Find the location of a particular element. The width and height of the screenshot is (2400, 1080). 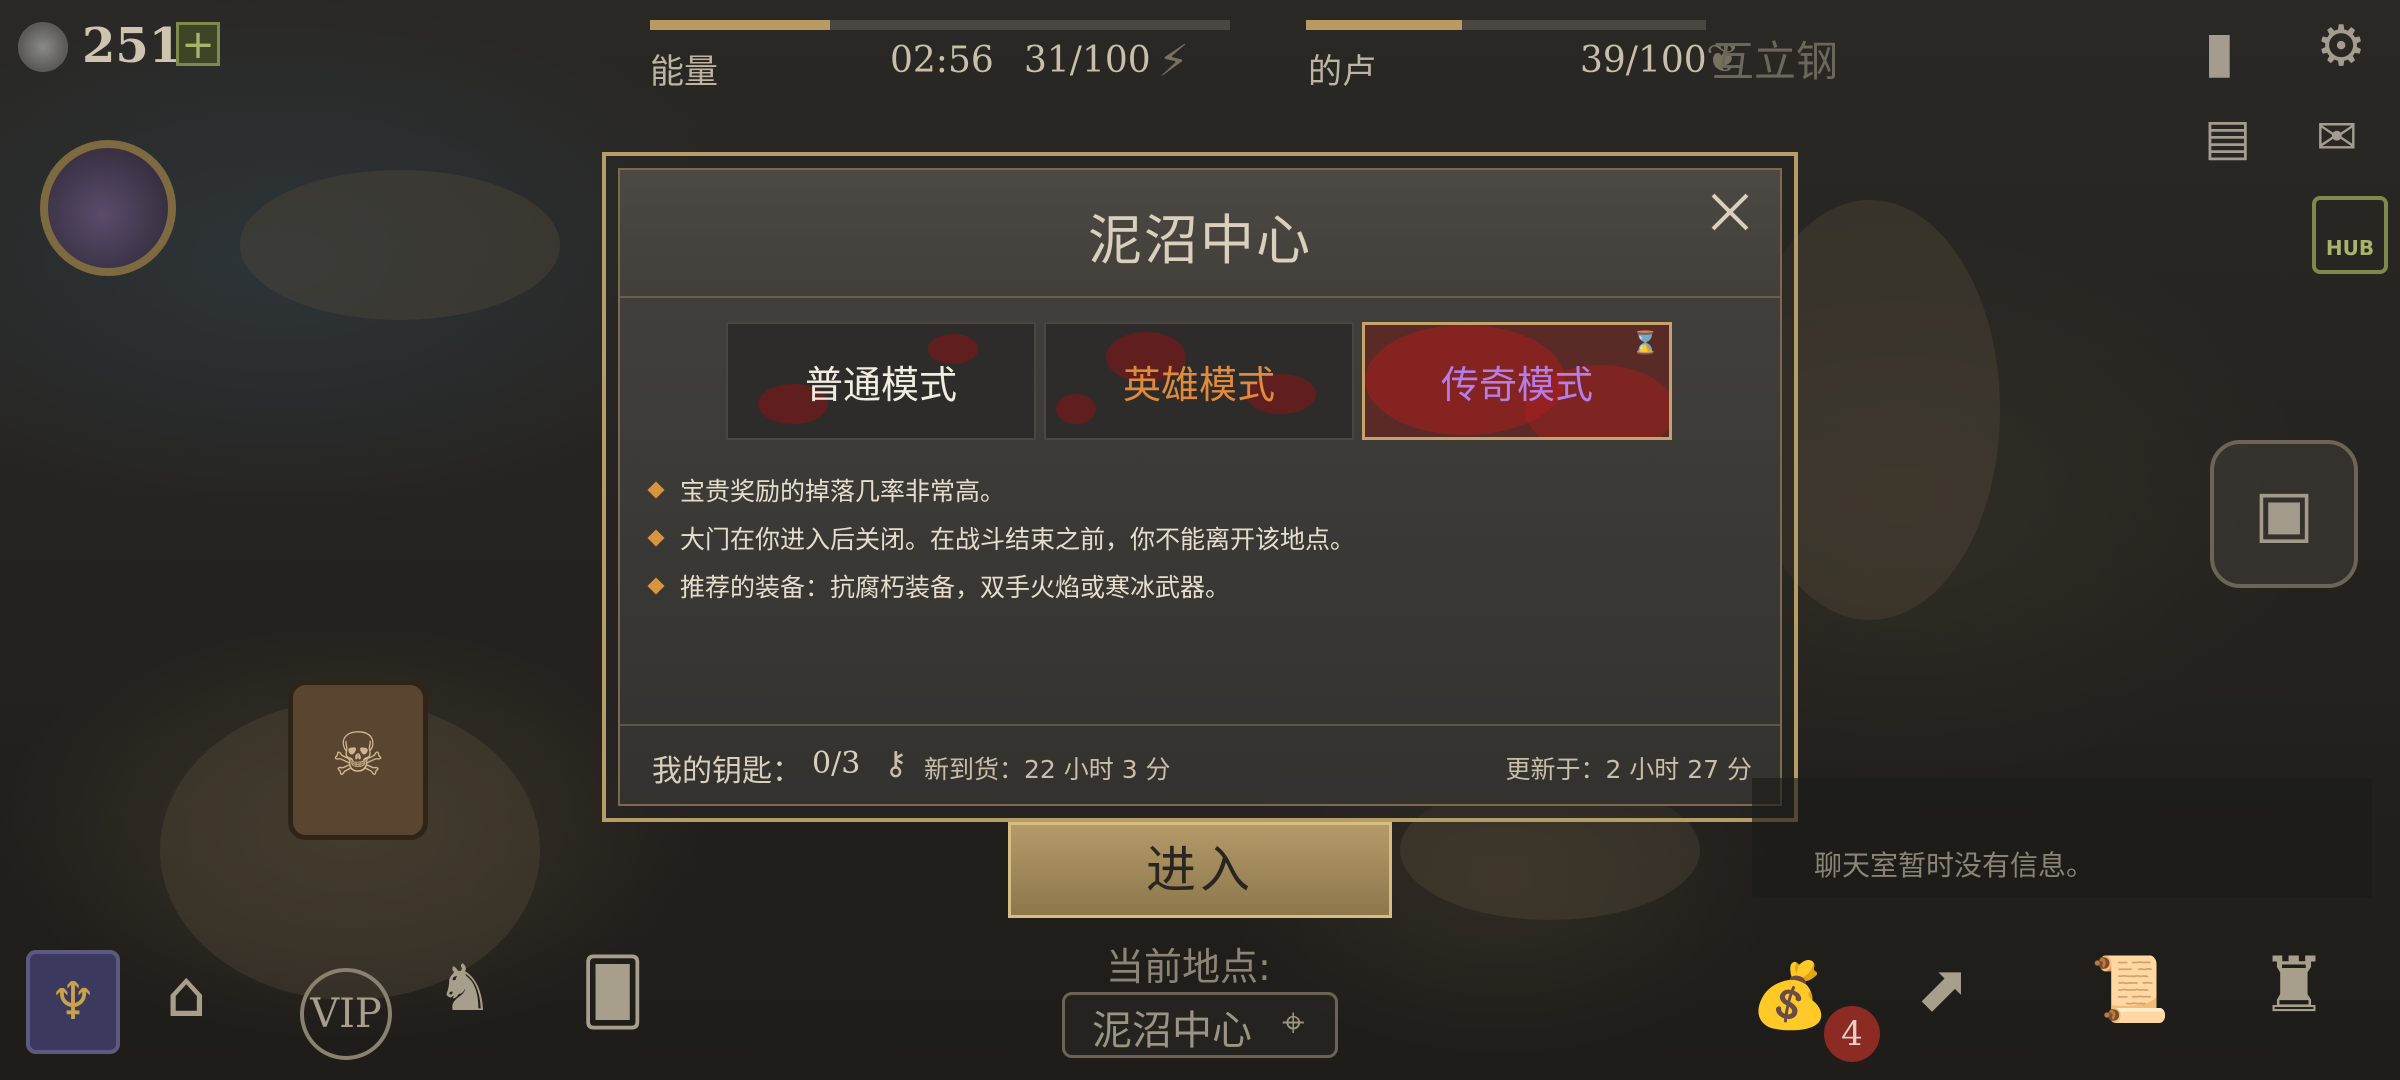

hub-button: HUB is located at coordinates (2350, 235).